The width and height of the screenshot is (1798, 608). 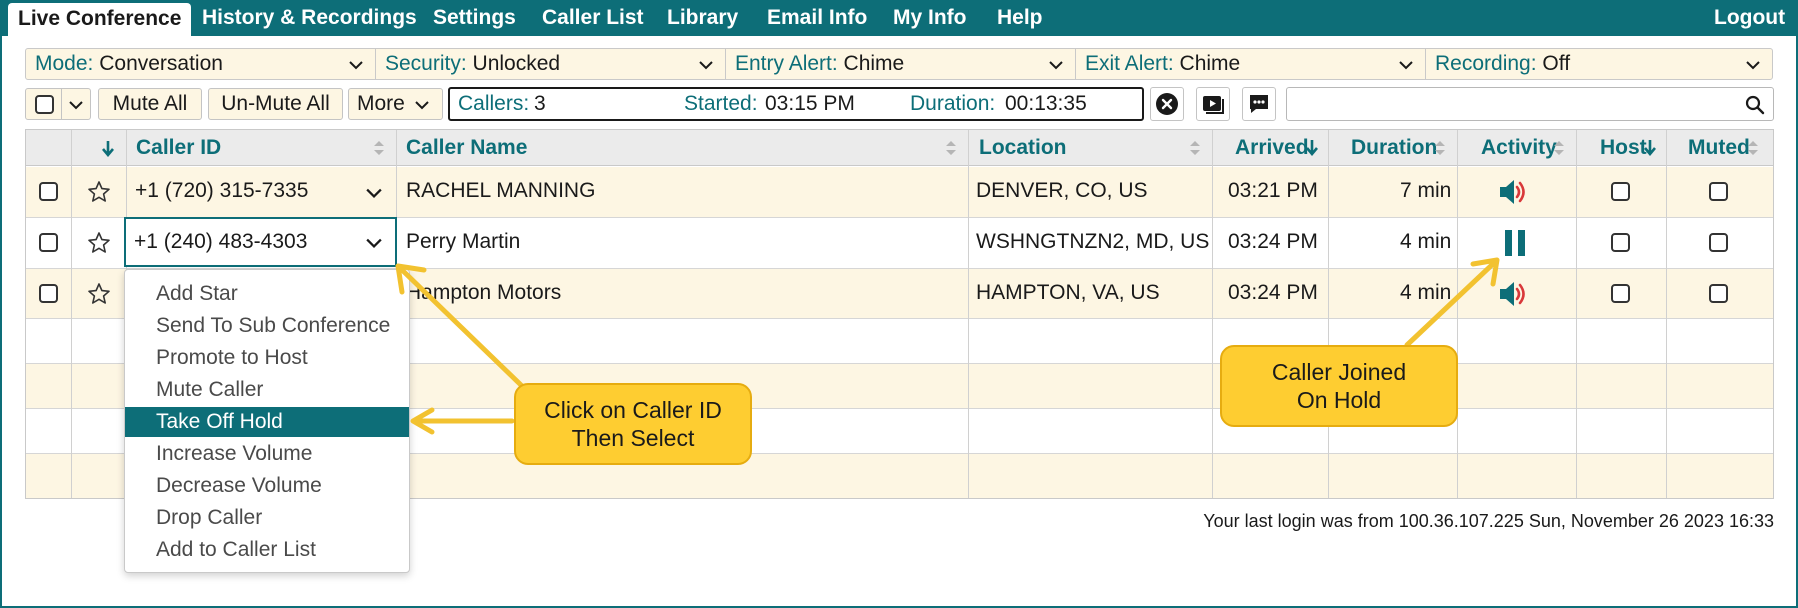 I want to click on menu-item-send-to-sub-conference: Send To Sub Conference, so click(x=267, y=326).